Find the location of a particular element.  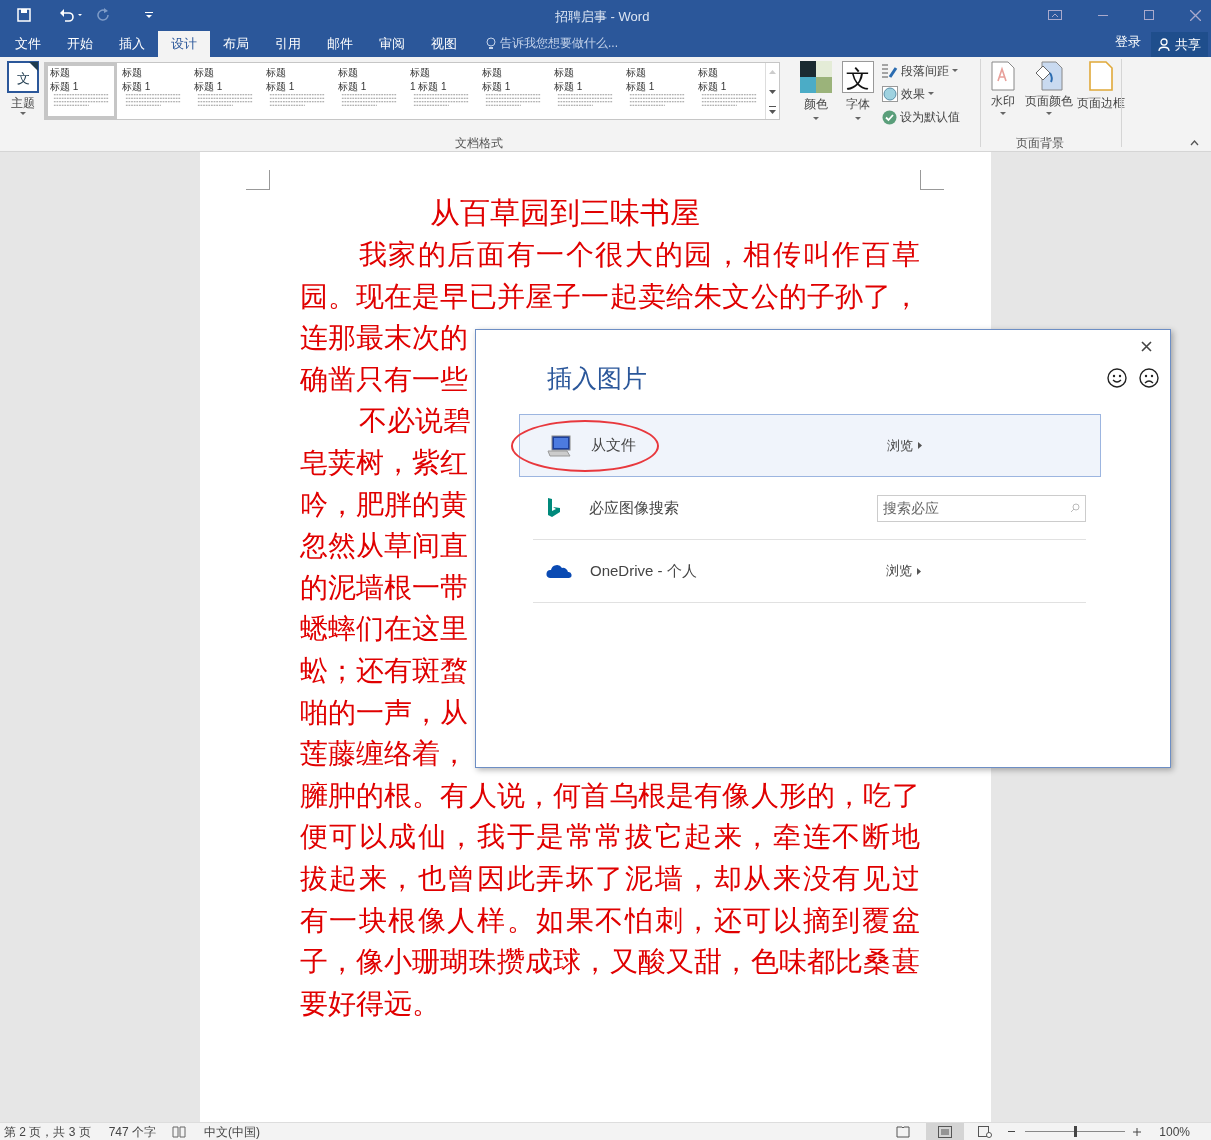

font-icon: 文 is located at coordinates (858, 77).